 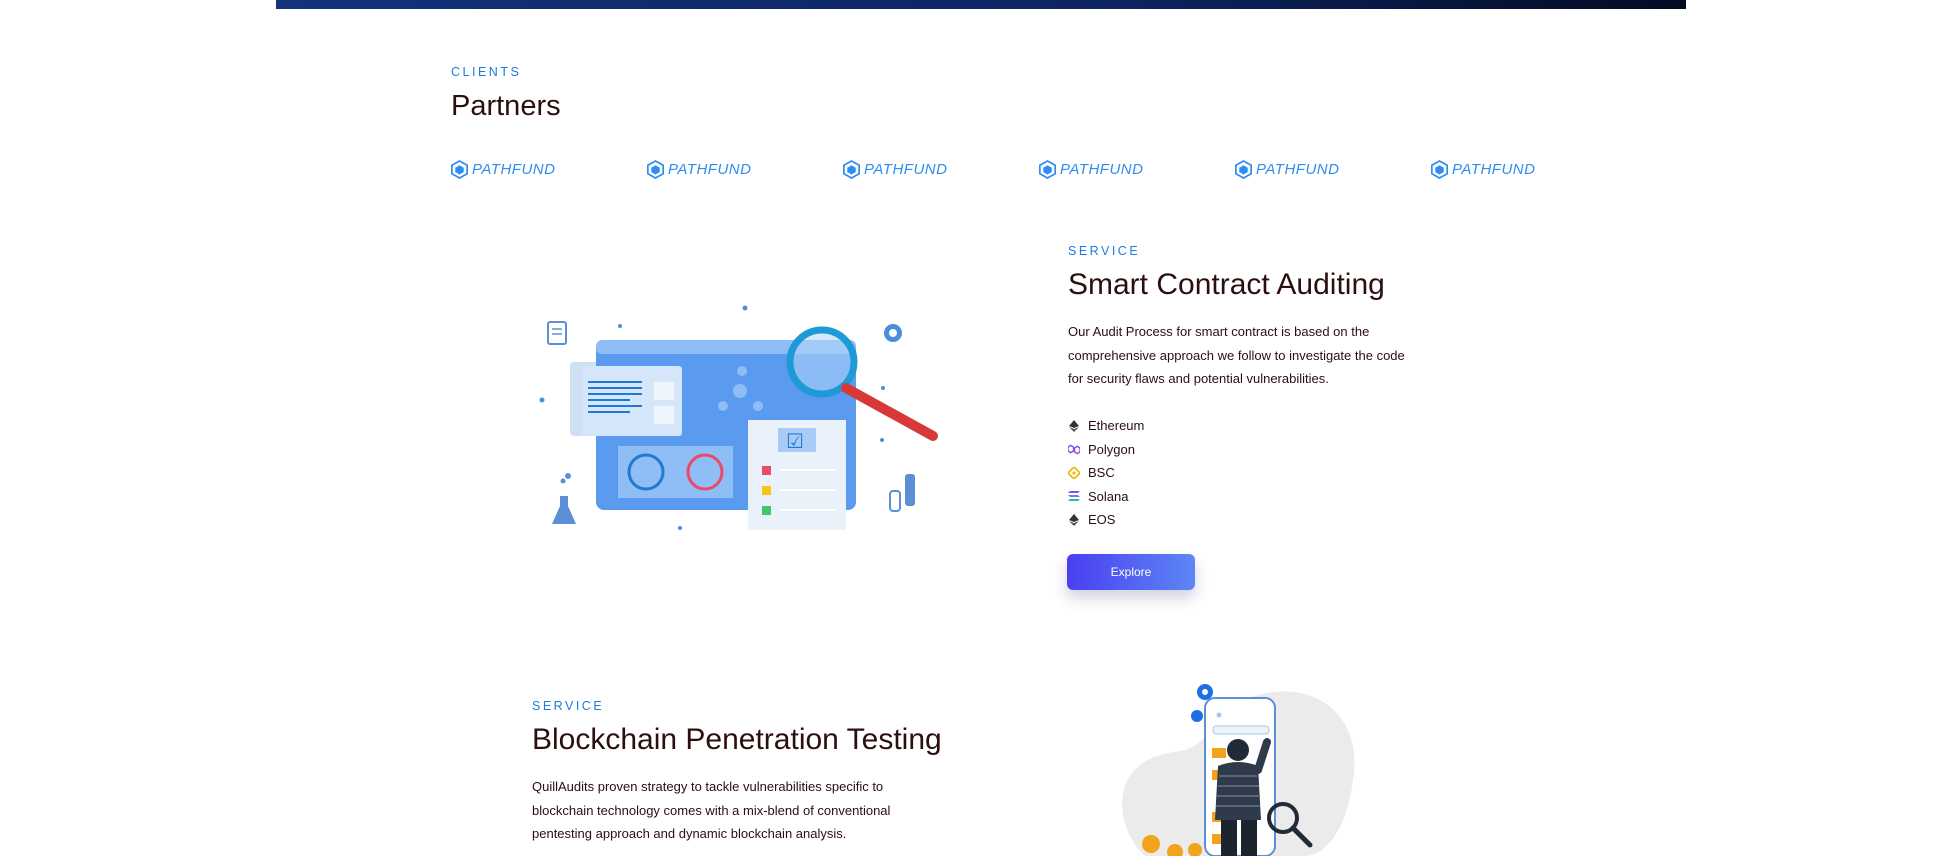 I want to click on chain-label: BSC, so click(x=1101, y=473).